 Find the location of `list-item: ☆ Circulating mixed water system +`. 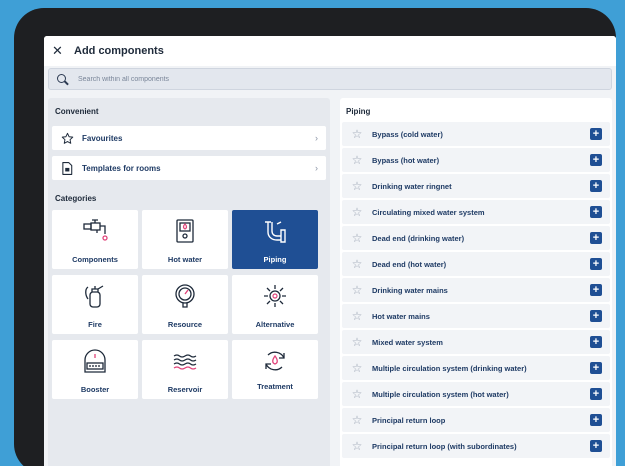

list-item: ☆ Circulating mixed water system + is located at coordinates (476, 212).